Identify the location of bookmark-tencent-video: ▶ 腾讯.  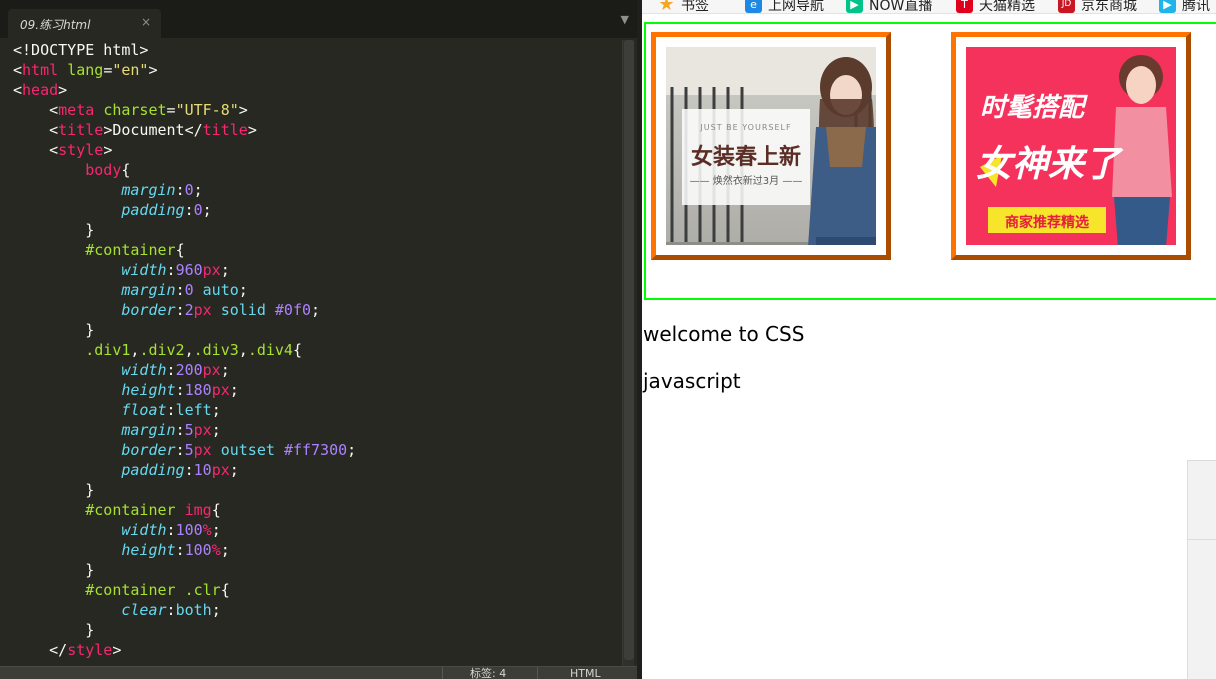
(1184, 6).